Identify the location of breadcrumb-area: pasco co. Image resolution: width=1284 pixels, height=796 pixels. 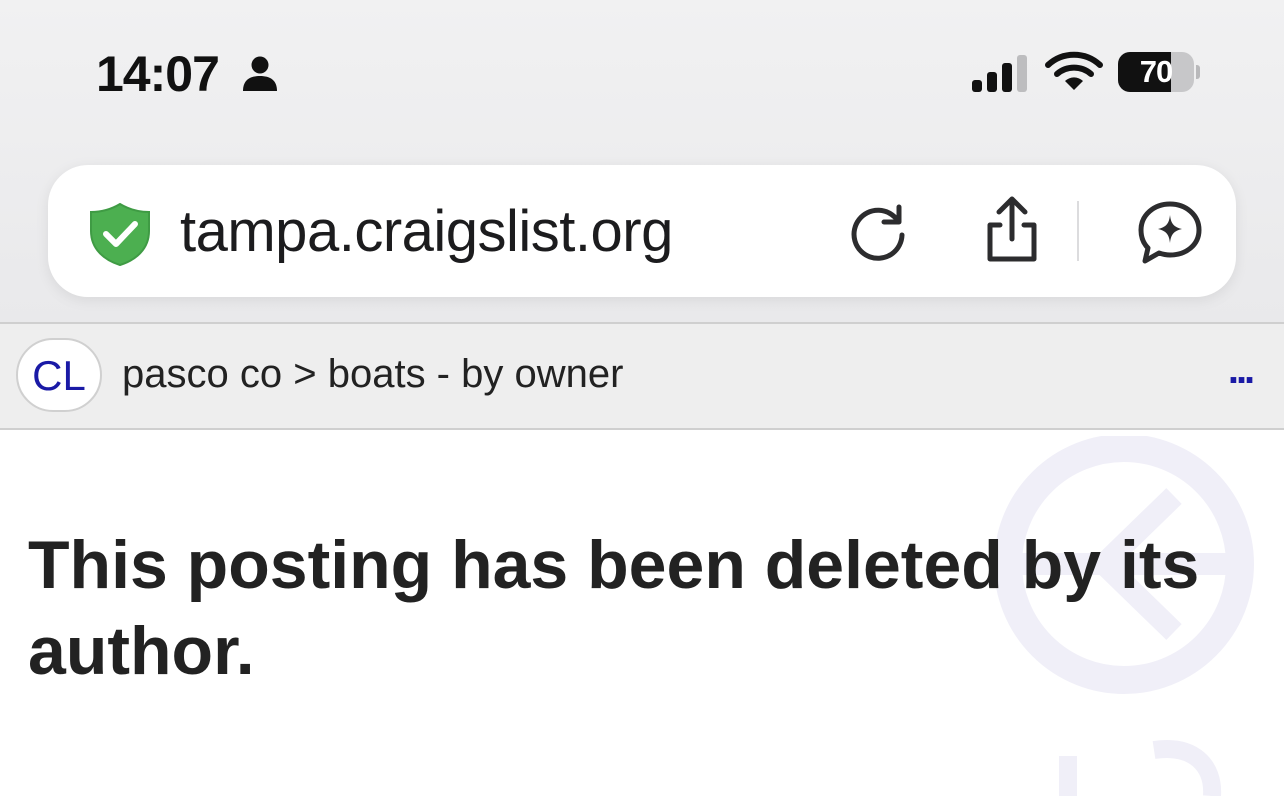
(202, 374).